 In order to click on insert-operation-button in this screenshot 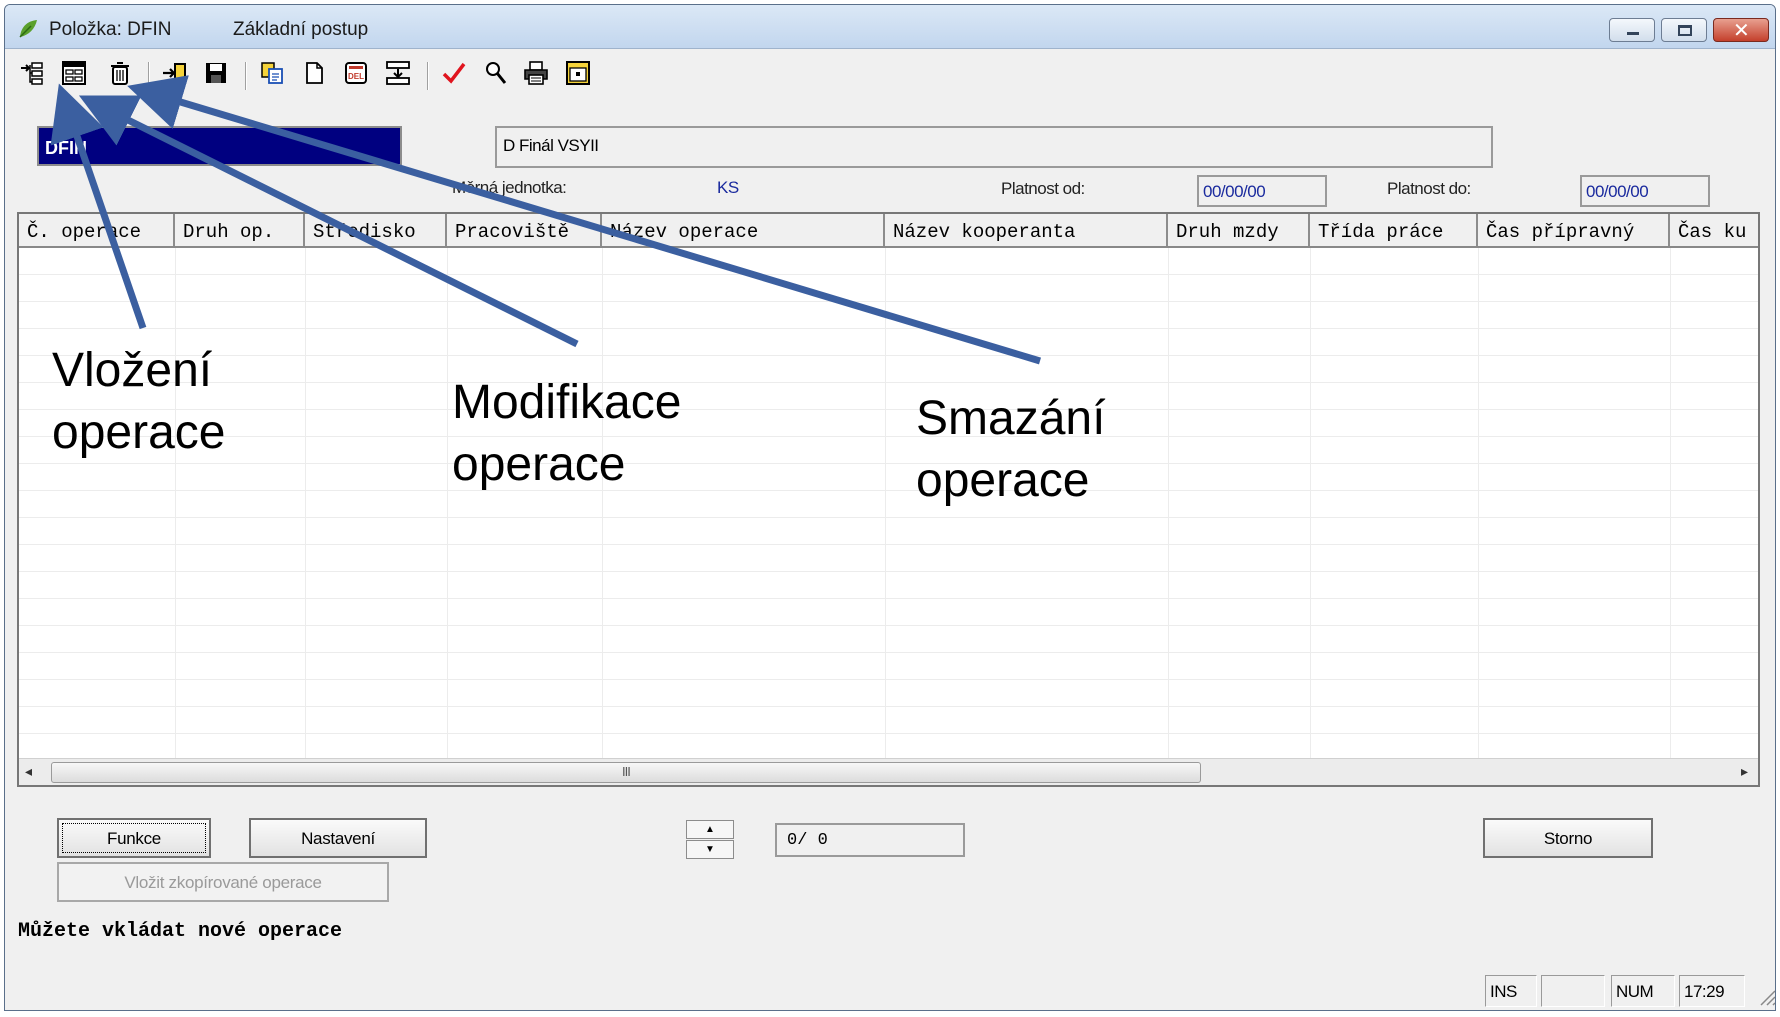, I will do `click(32, 75)`.